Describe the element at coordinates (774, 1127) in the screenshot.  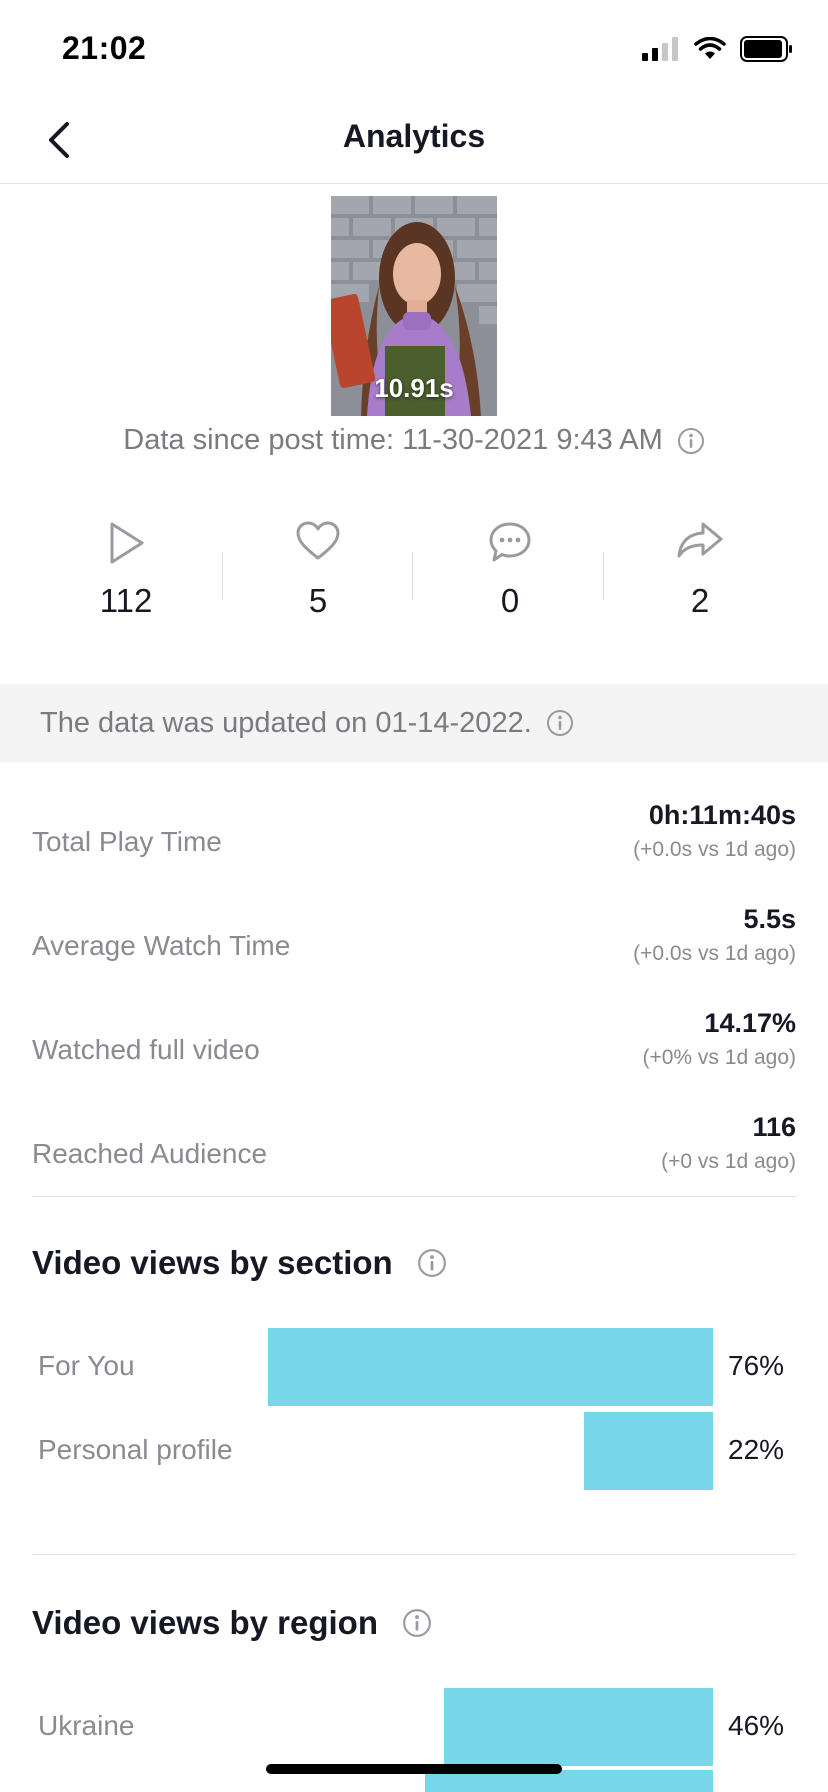
I see `metric-value: 116` at that location.